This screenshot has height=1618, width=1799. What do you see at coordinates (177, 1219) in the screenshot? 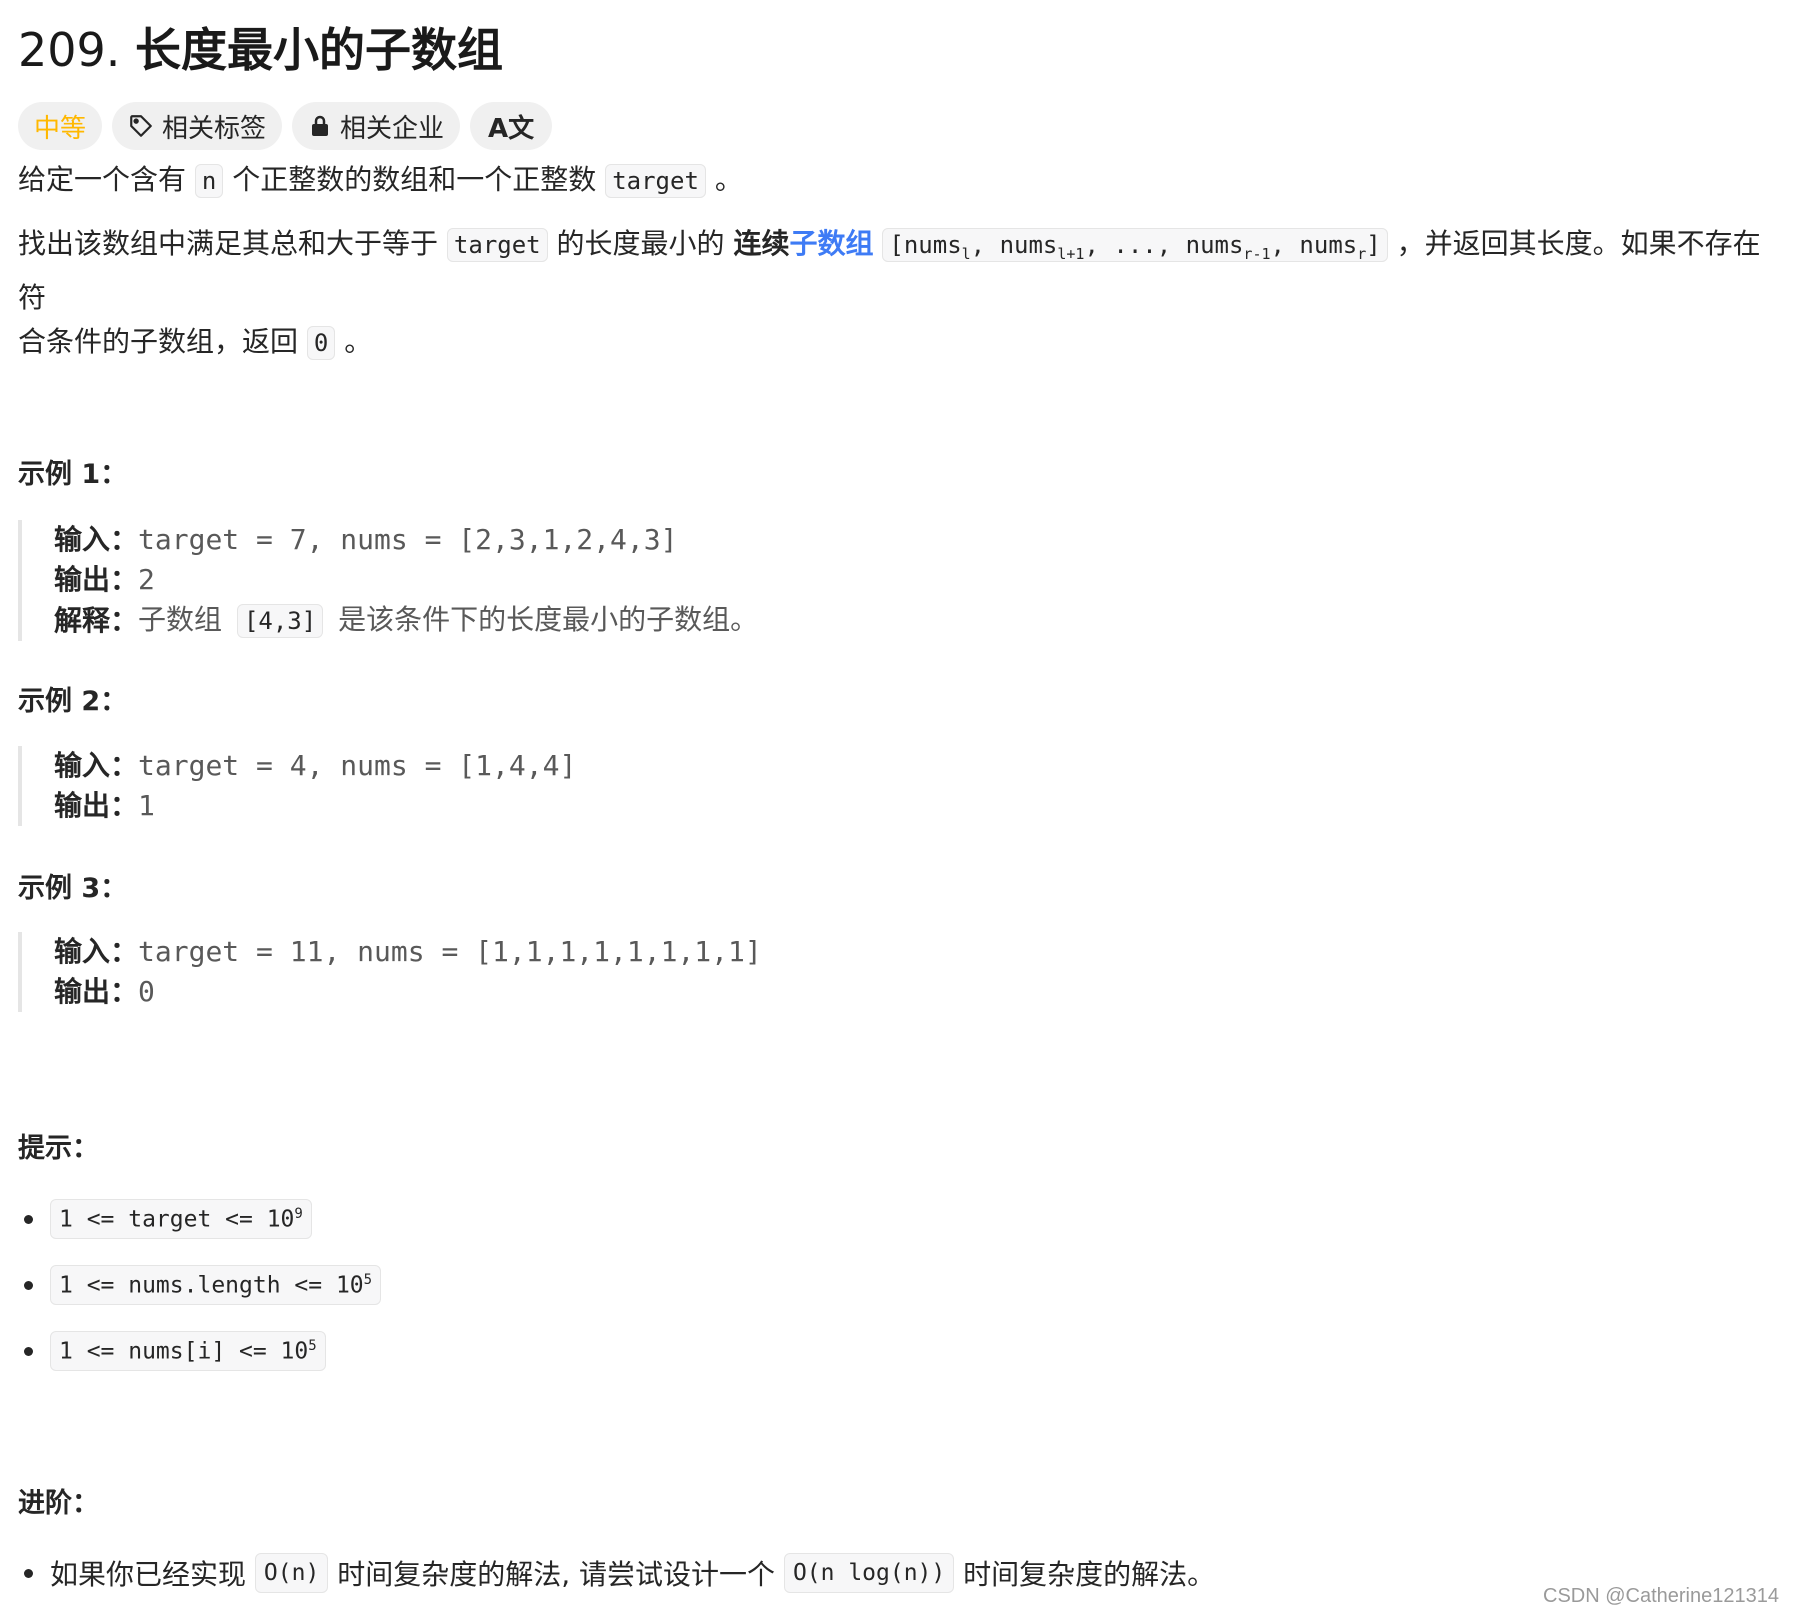
I see `constraint-text: 1 <= target <= 10` at bounding box center [177, 1219].